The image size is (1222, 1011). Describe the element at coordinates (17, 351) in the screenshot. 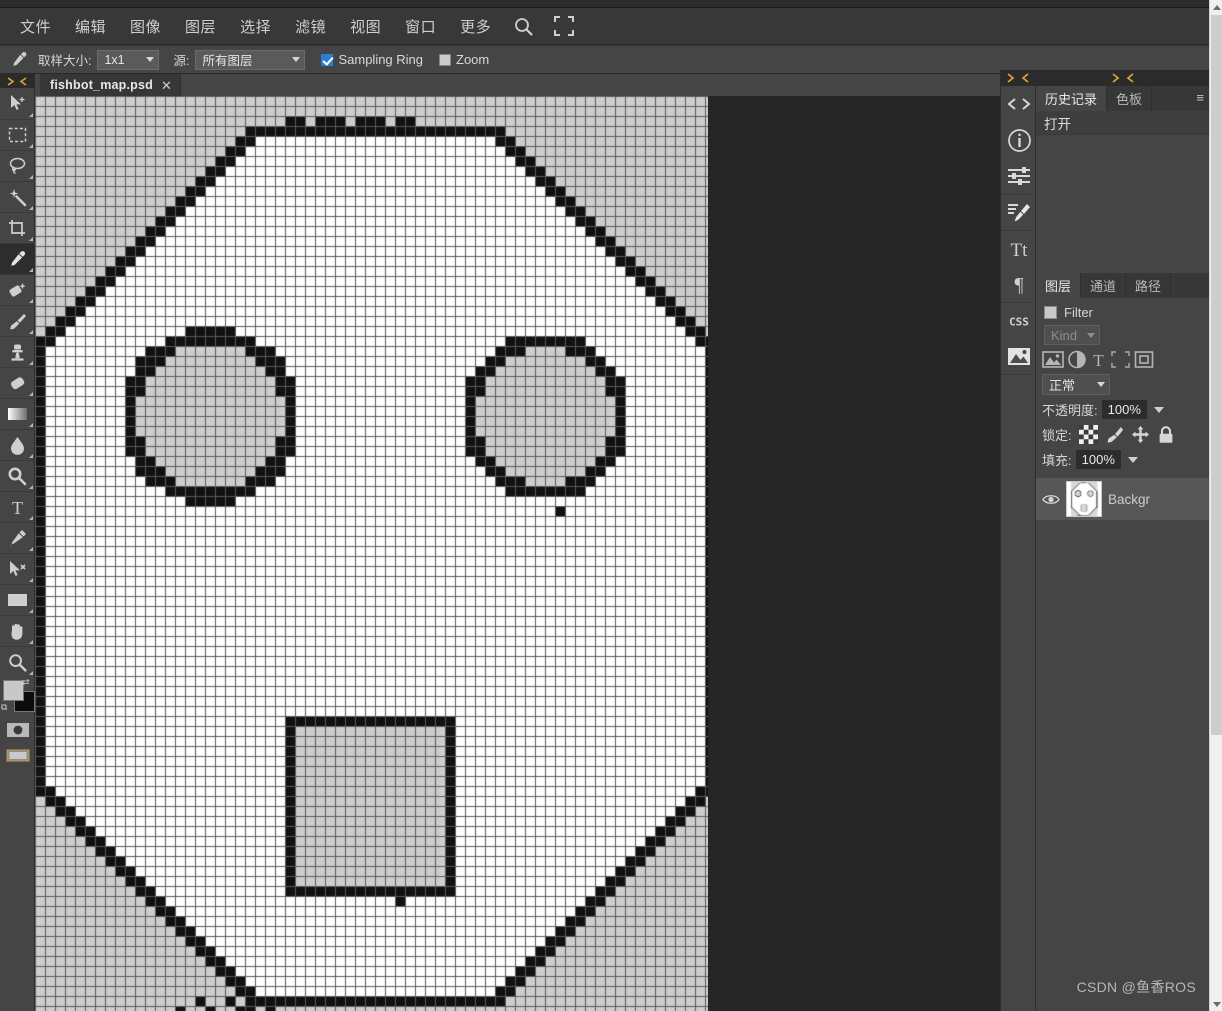

I see `clone-stamp-tool` at that location.